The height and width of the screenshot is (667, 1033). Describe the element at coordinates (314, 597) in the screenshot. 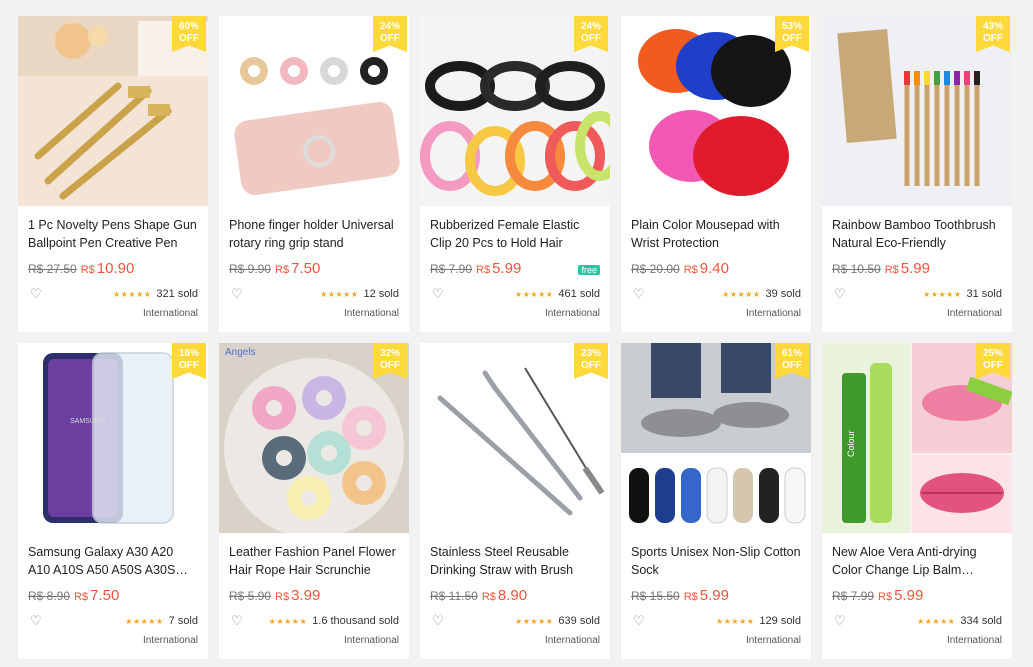

I see `price-row: R$ 5.90 R$ 3.99` at that location.